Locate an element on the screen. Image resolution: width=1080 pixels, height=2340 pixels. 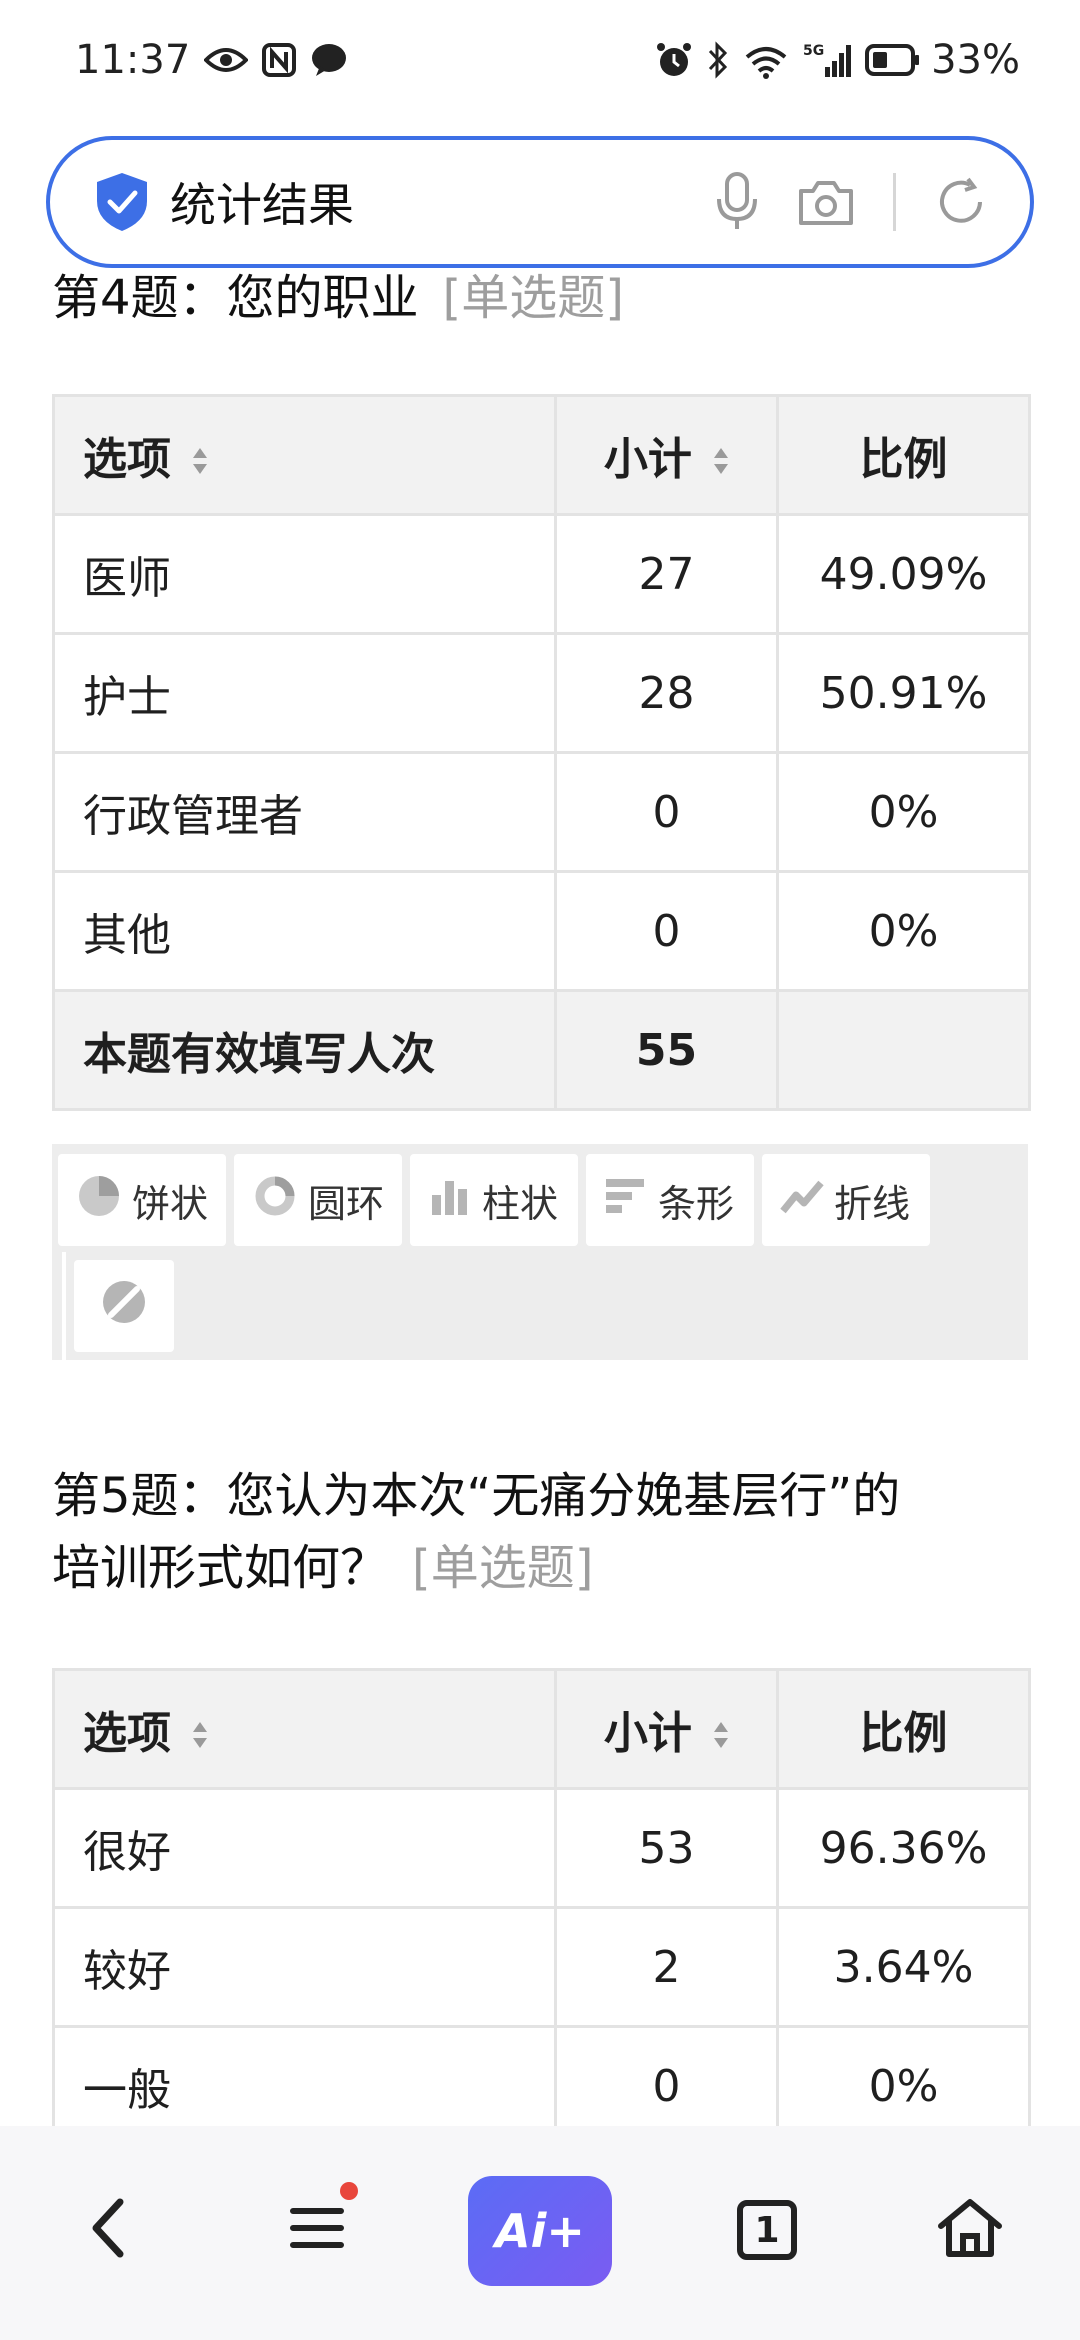
chart-type-pie-button: 饼状 is located at coordinates (142, 1200).